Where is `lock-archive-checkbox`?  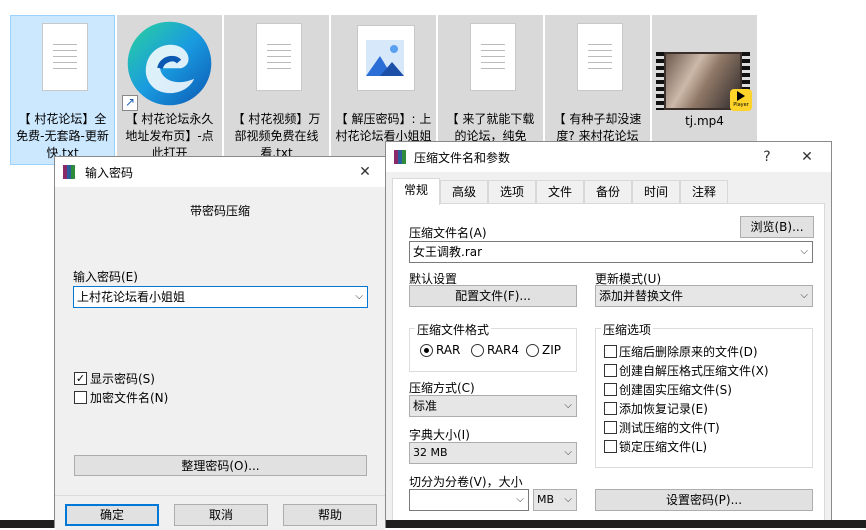 lock-archive-checkbox is located at coordinates (610, 446).